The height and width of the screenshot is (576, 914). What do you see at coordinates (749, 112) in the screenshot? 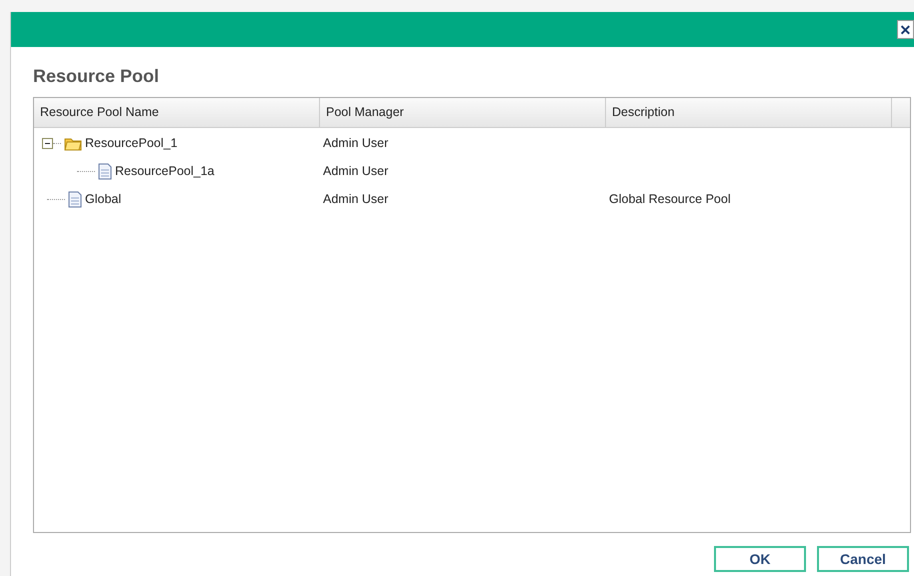
I see `column-header: Description` at bounding box center [749, 112].